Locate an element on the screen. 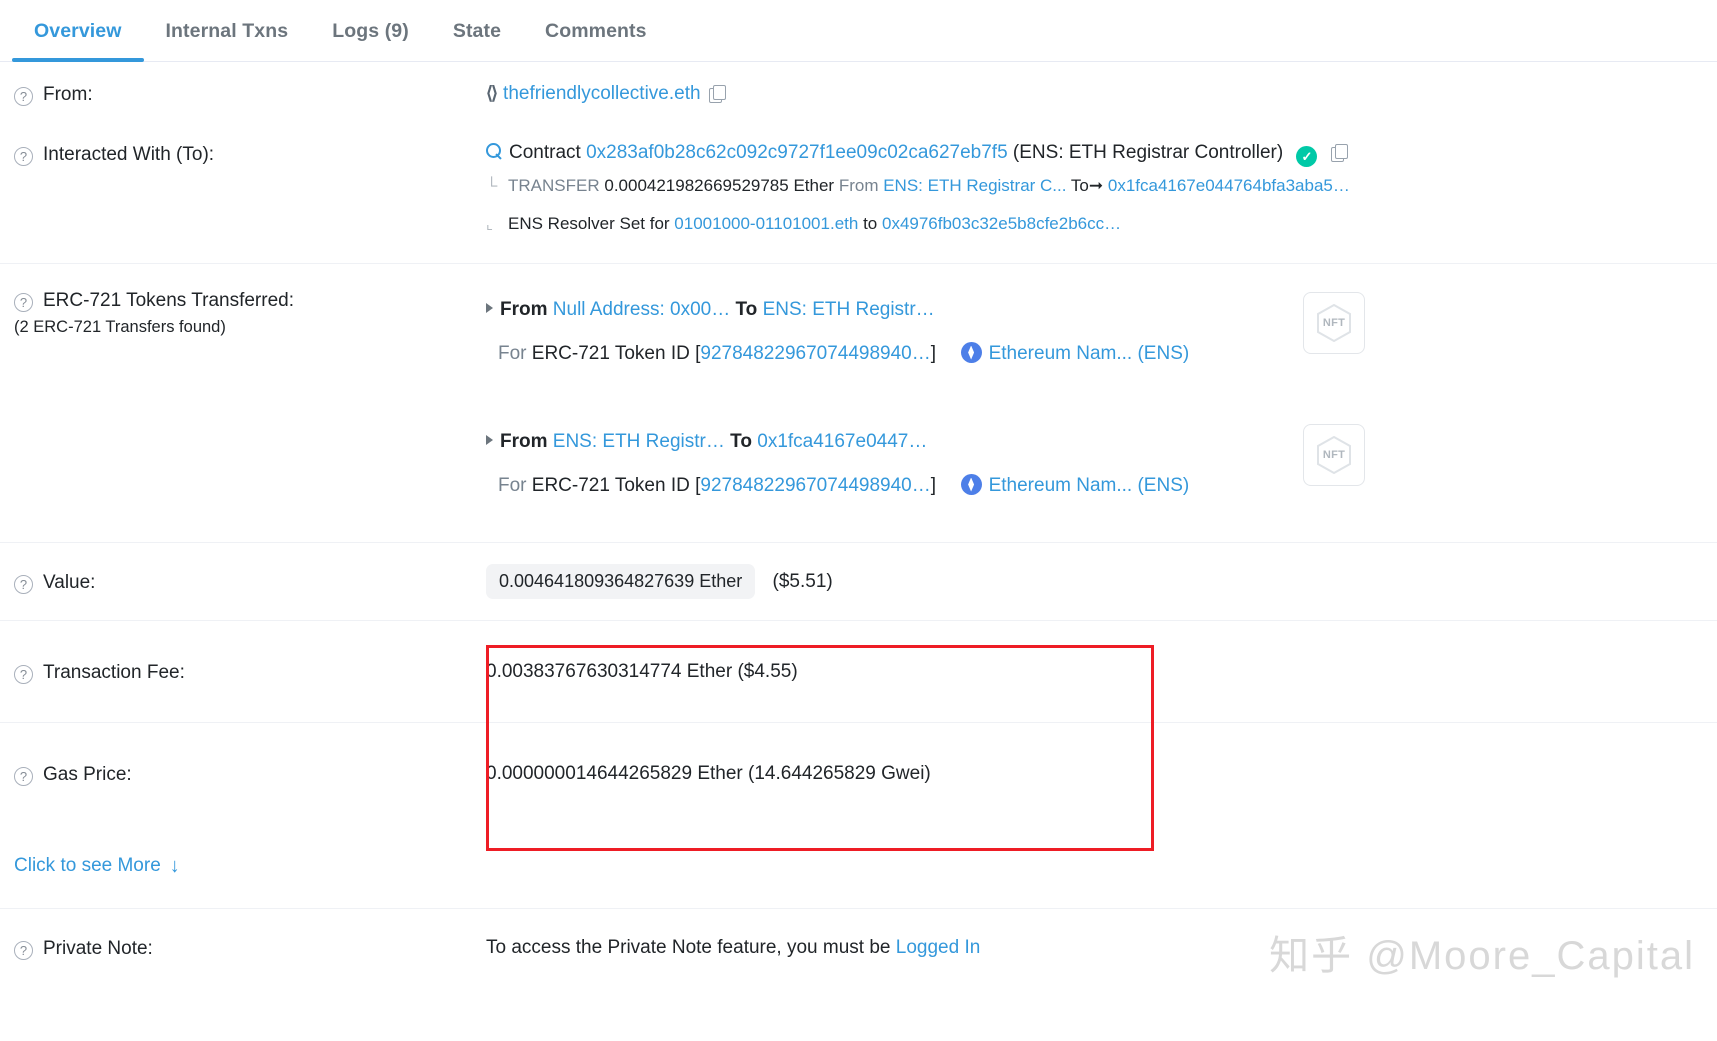 The image size is (1717, 1041). tab-logs: Logs (9) is located at coordinates (370, 40).